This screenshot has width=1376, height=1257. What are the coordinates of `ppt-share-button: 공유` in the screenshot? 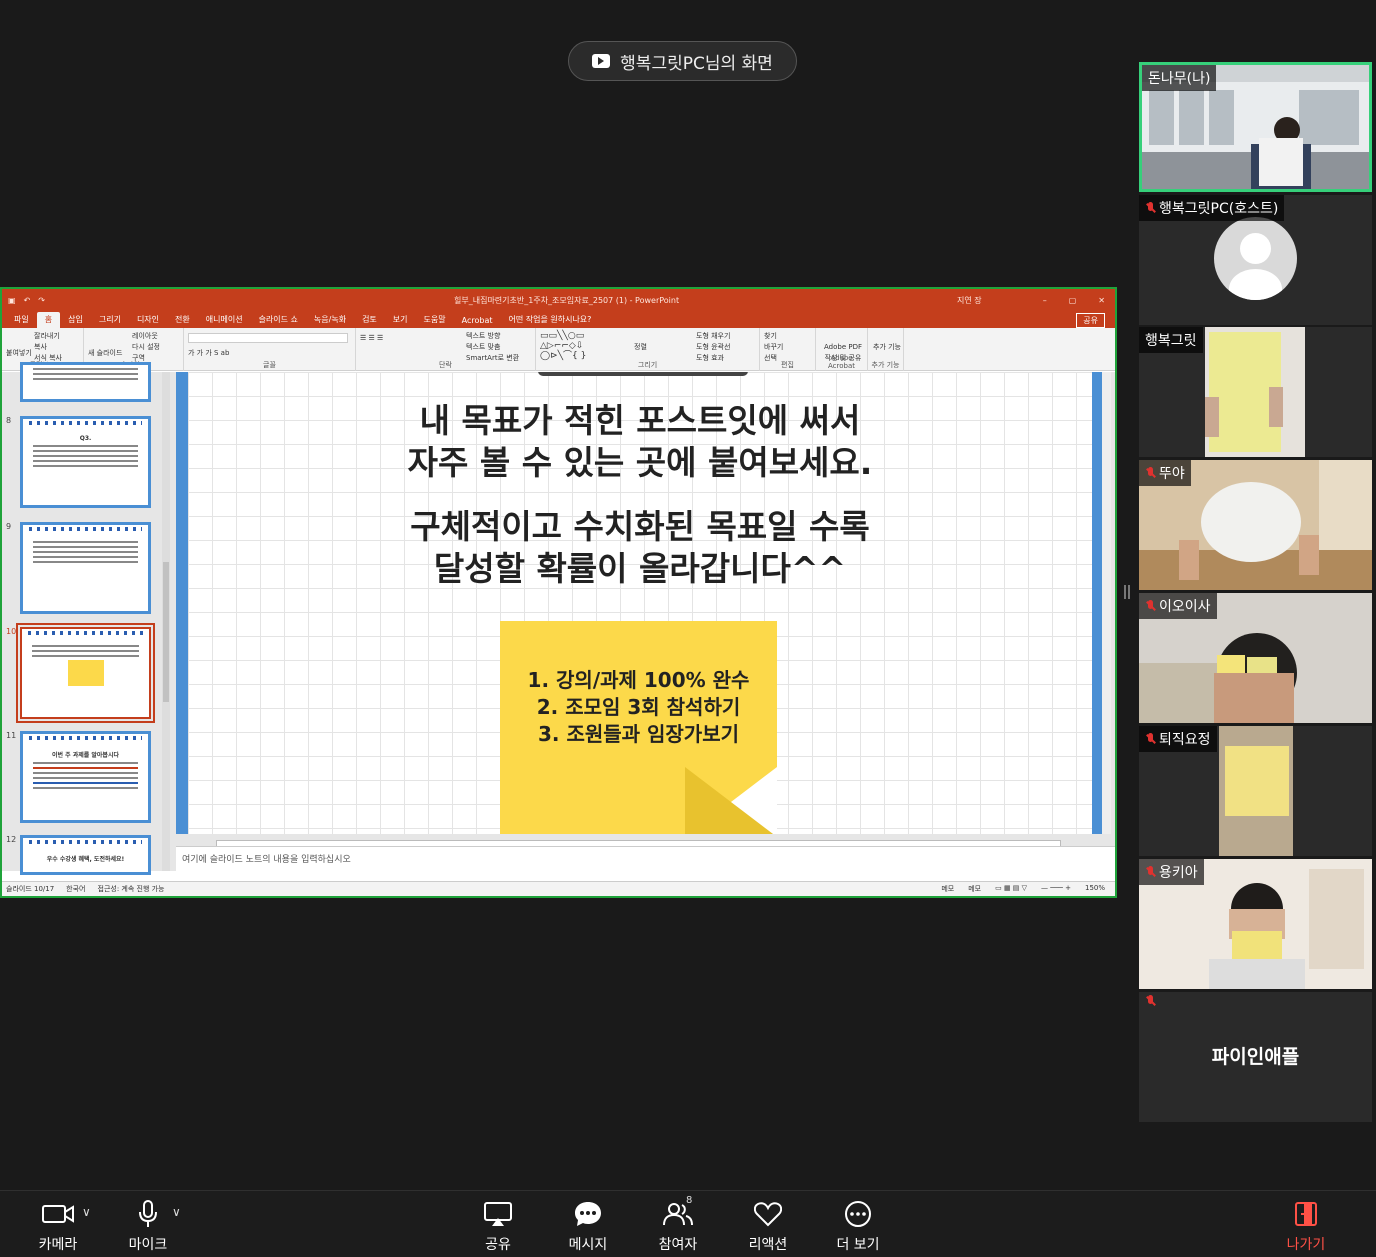 It's located at (1090, 320).